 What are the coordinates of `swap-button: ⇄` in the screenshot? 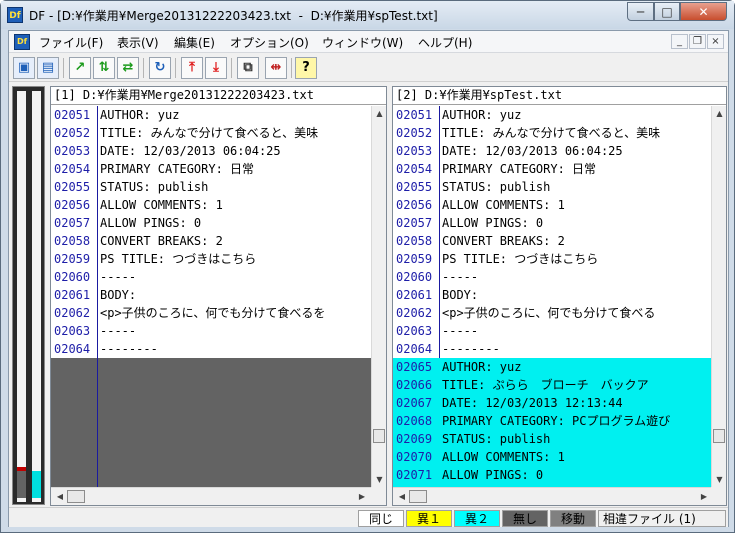 It's located at (128, 68).